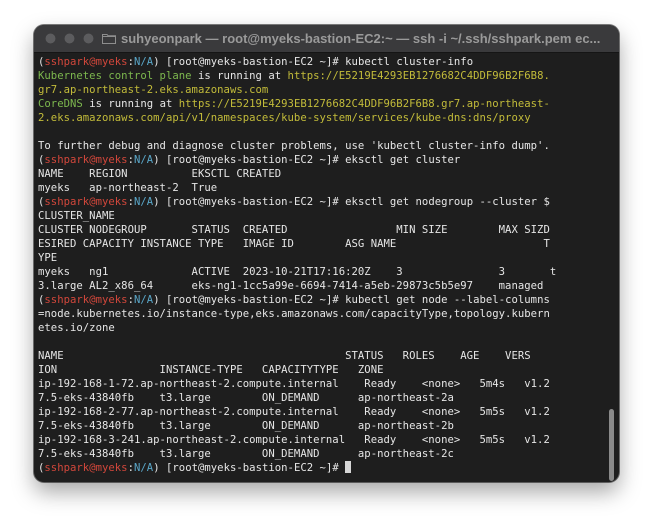 The width and height of the screenshot is (653, 523). I want to click on terminal-line: NAME STATUS ROLES AGE VERS, so click(322, 356).